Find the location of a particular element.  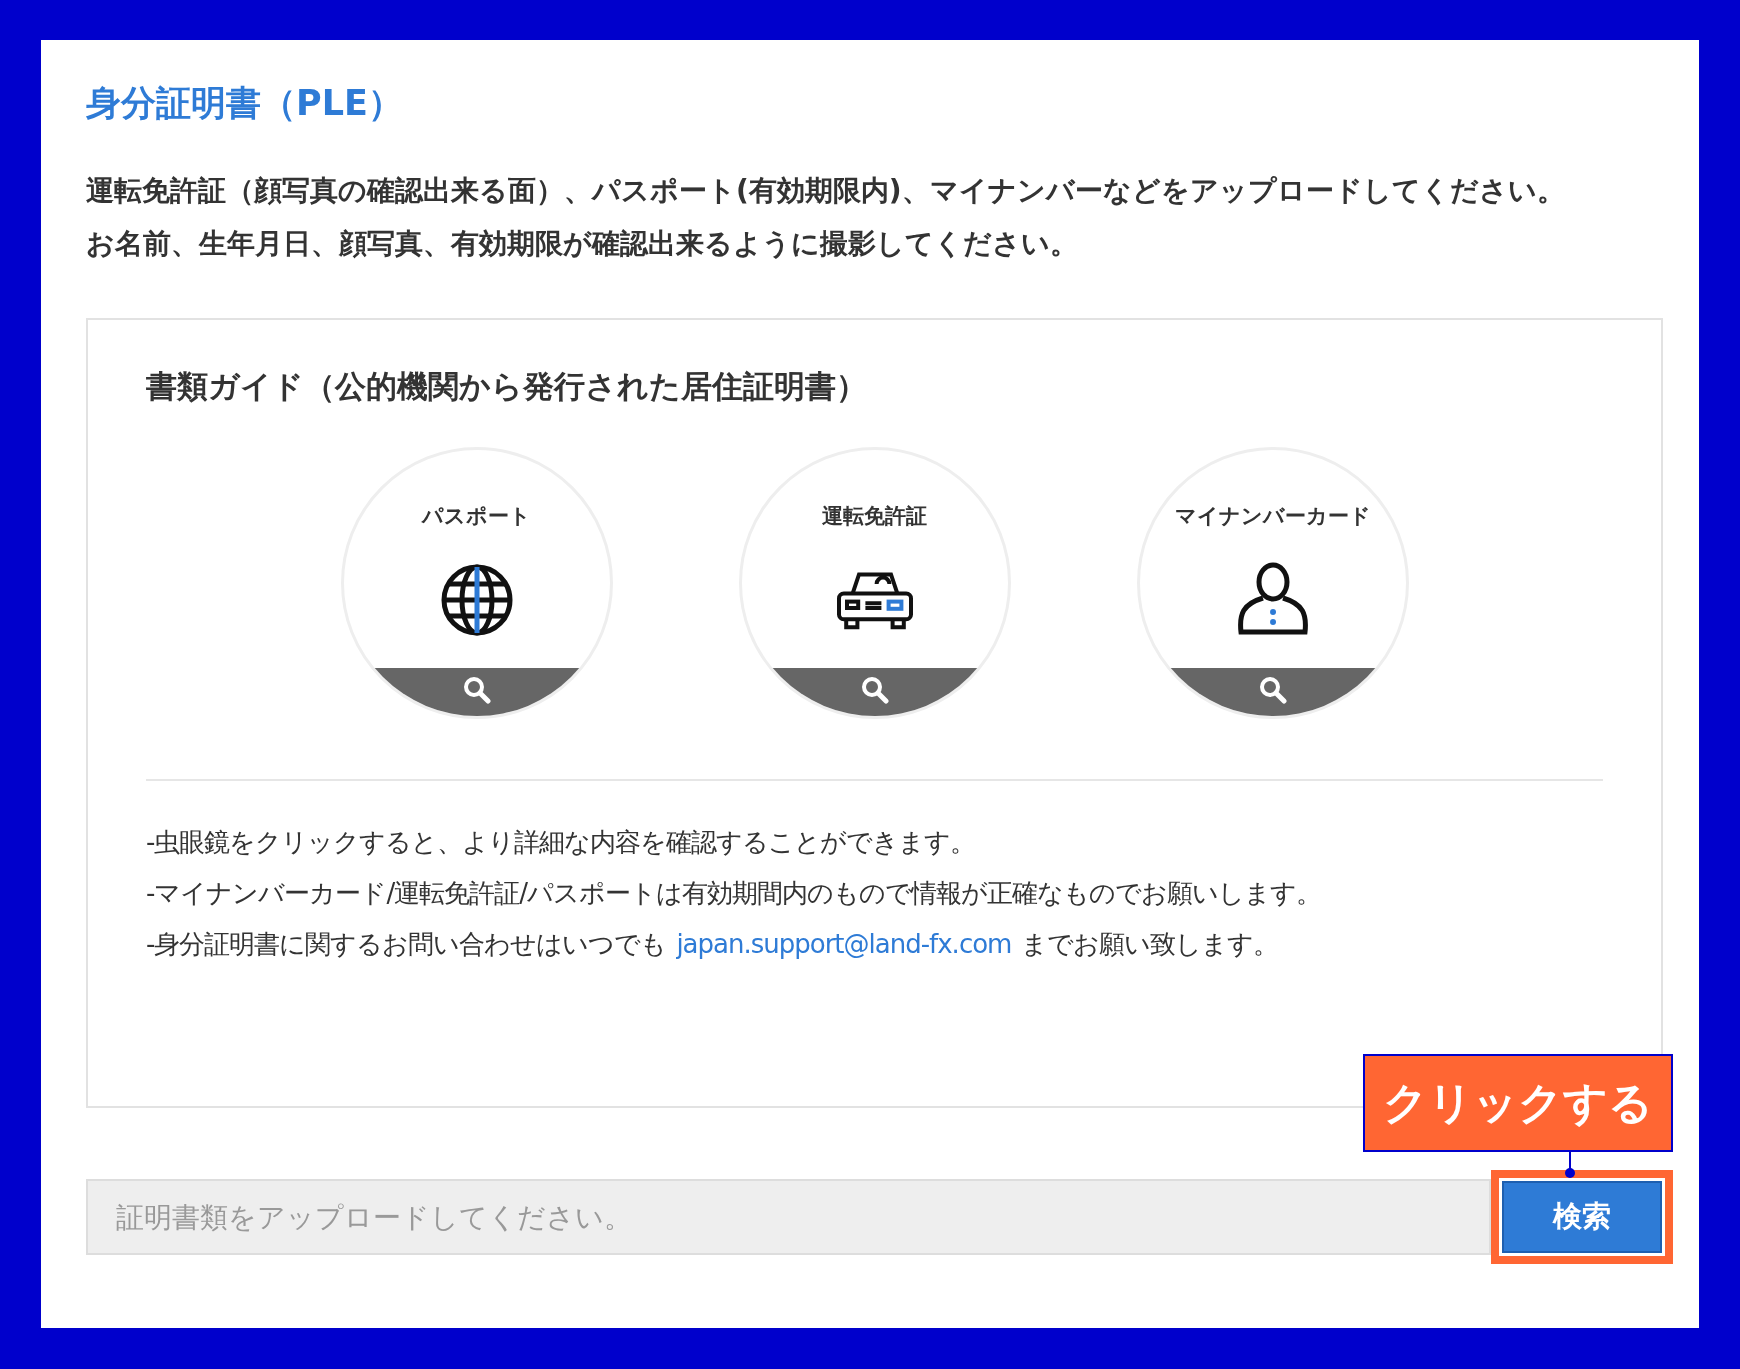

leader-line is located at coordinates (1570, 1165).